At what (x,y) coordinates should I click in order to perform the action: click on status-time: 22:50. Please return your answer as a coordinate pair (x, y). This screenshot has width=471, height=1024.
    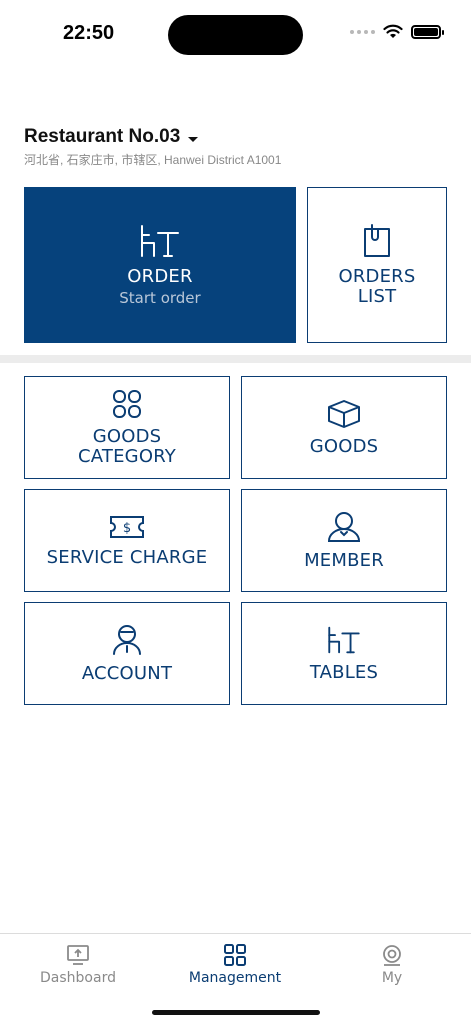
    Looking at the image, I should click on (89, 33).